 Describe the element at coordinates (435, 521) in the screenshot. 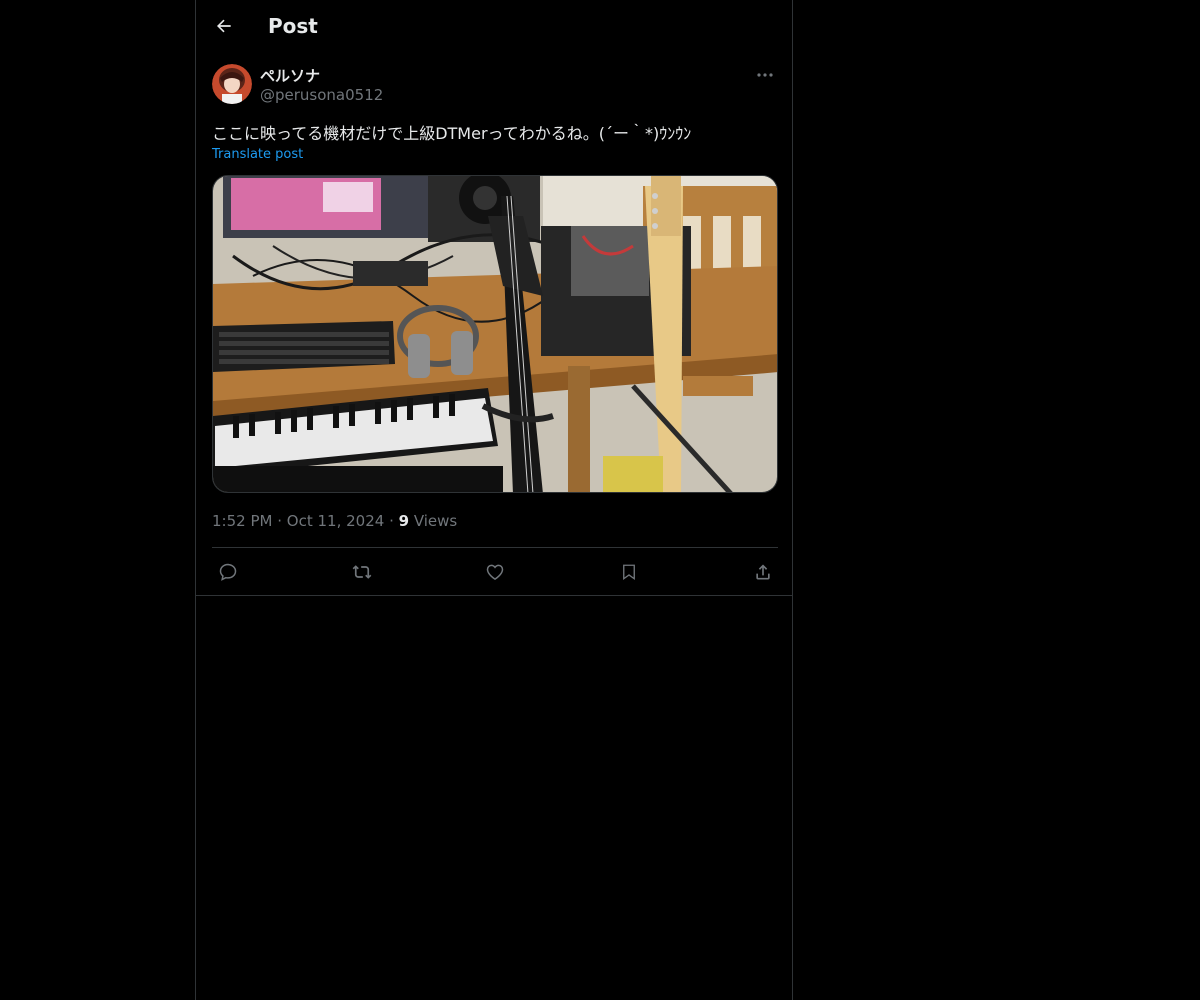

I see `views-label: Views` at that location.